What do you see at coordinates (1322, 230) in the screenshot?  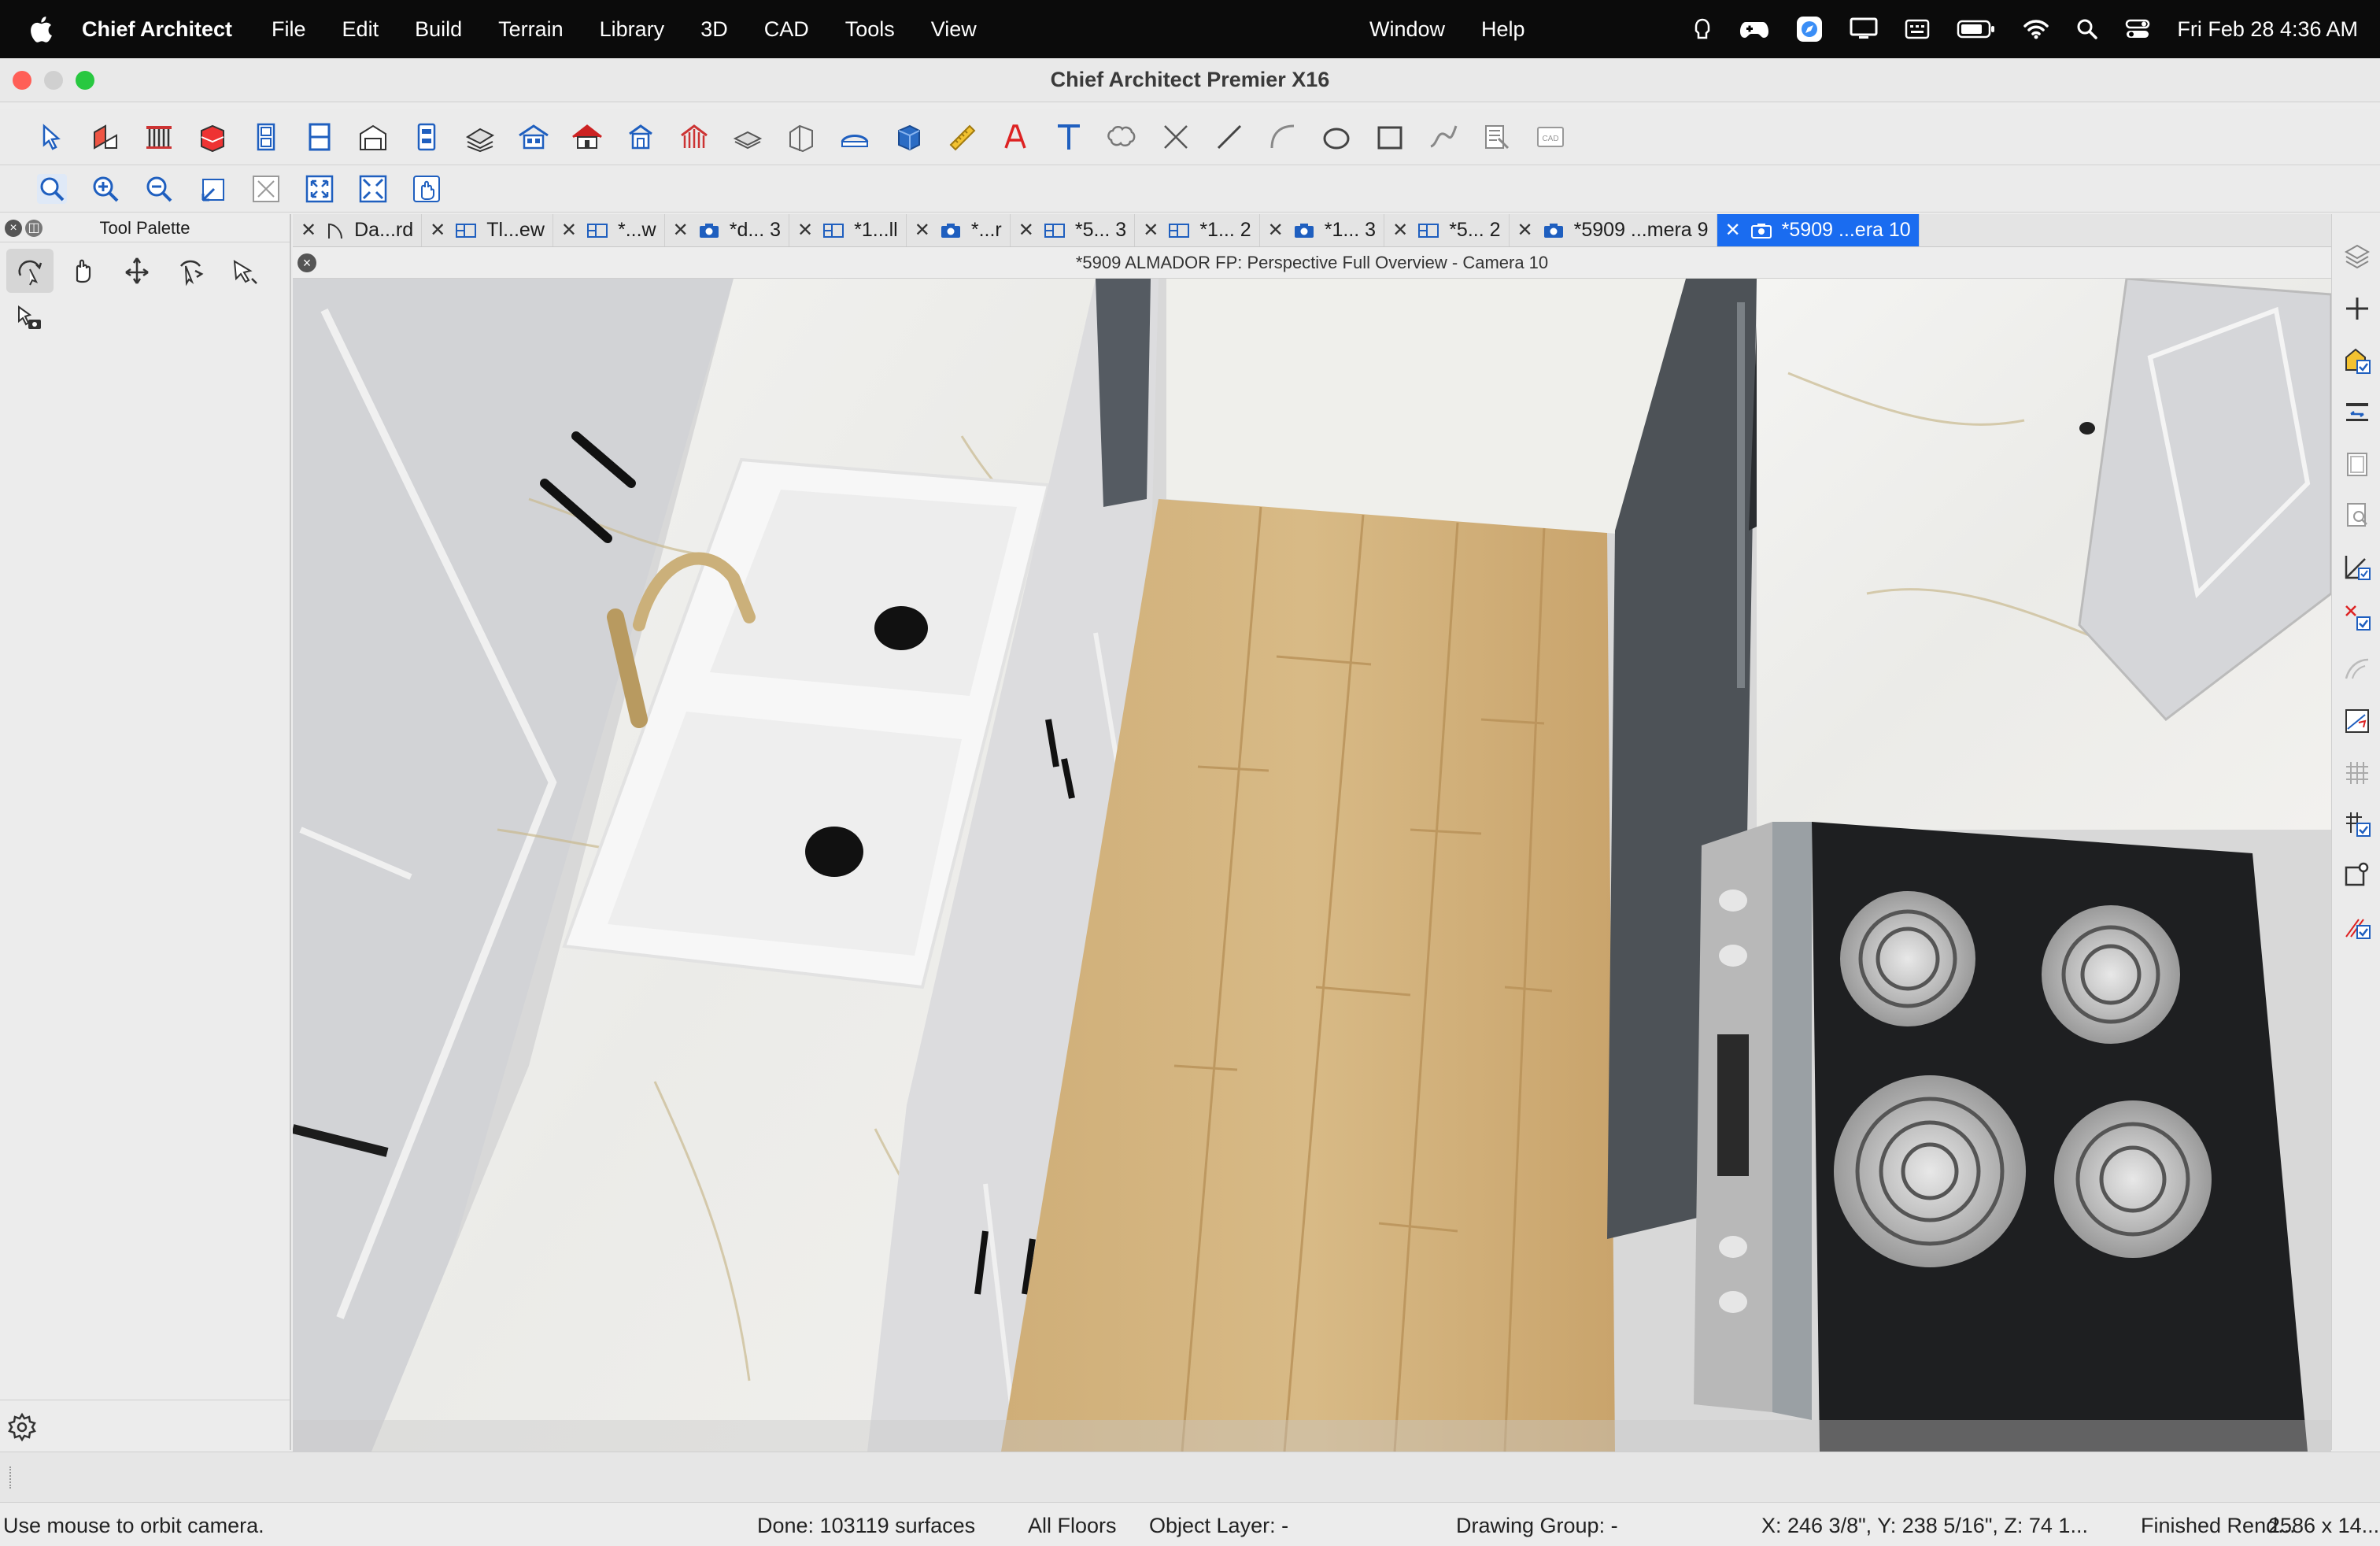 I see `view-tab: ✕ *1... 3` at bounding box center [1322, 230].